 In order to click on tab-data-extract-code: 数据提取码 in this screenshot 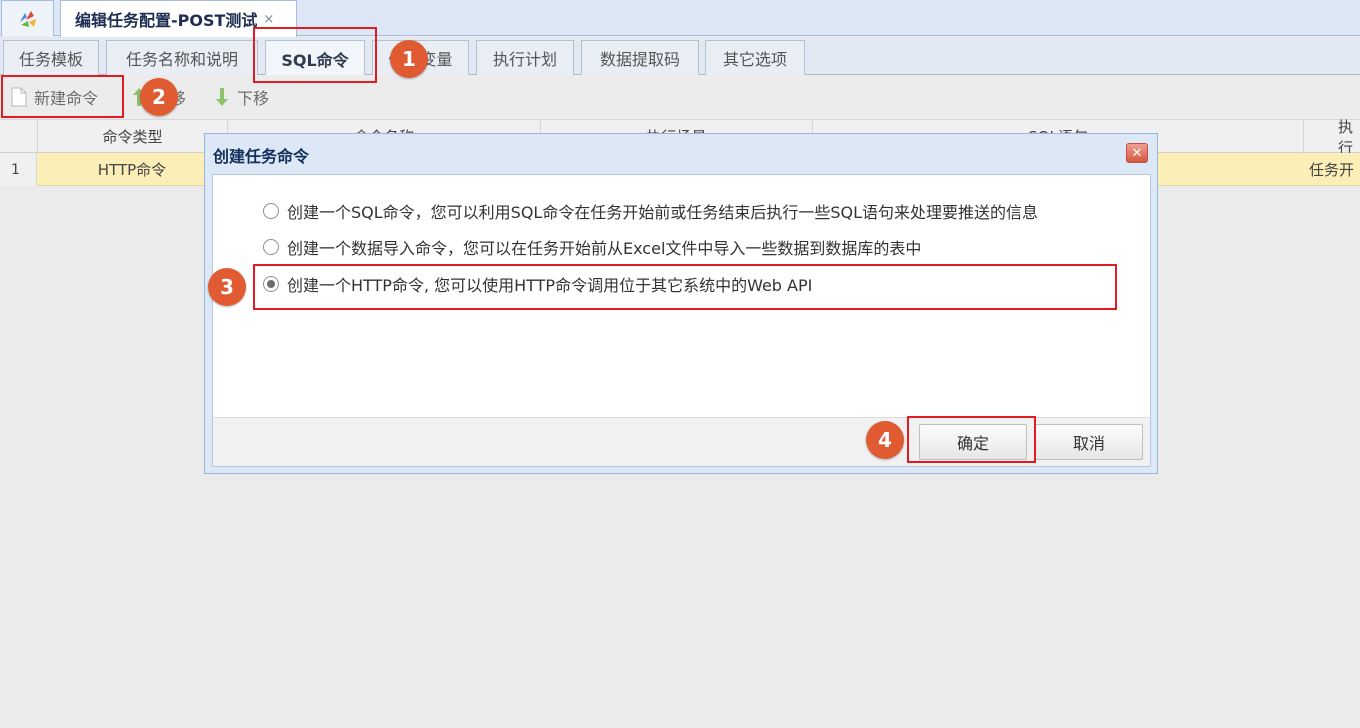, I will do `click(640, 57)`.